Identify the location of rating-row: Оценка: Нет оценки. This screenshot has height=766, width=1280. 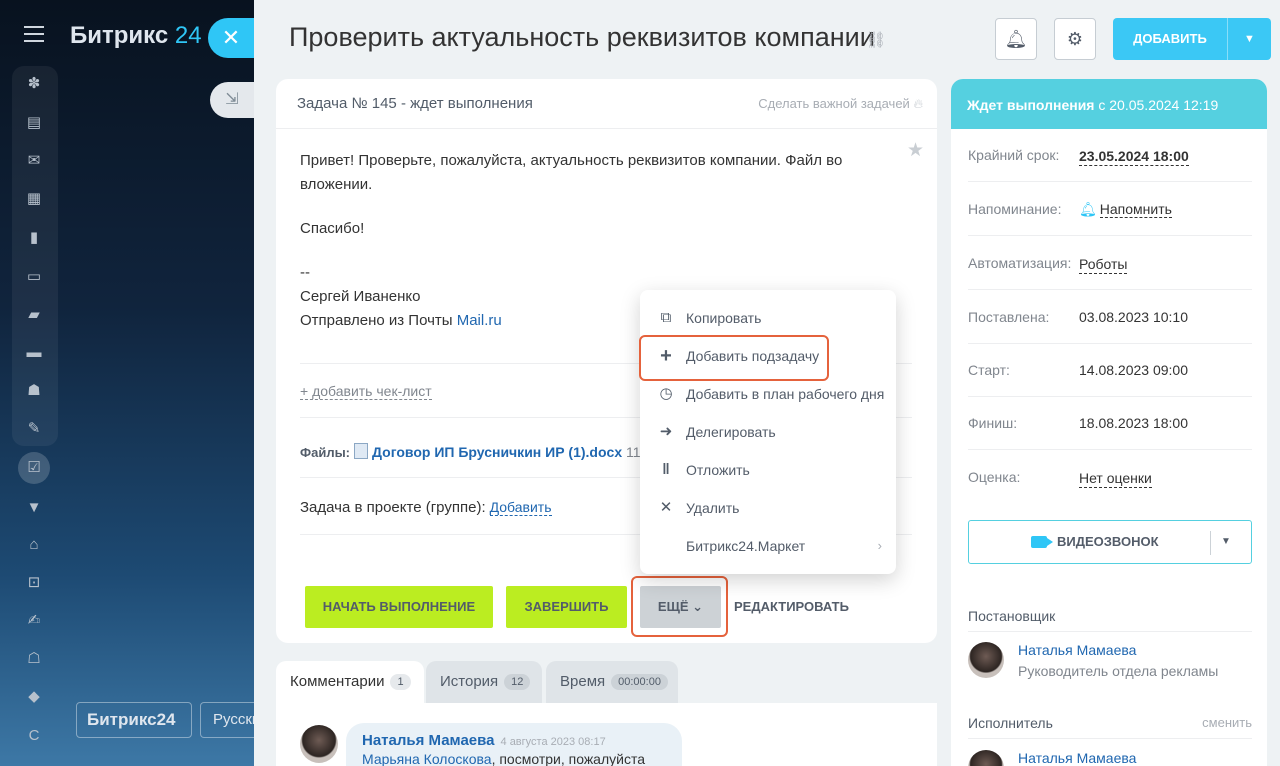
(1060, 478).